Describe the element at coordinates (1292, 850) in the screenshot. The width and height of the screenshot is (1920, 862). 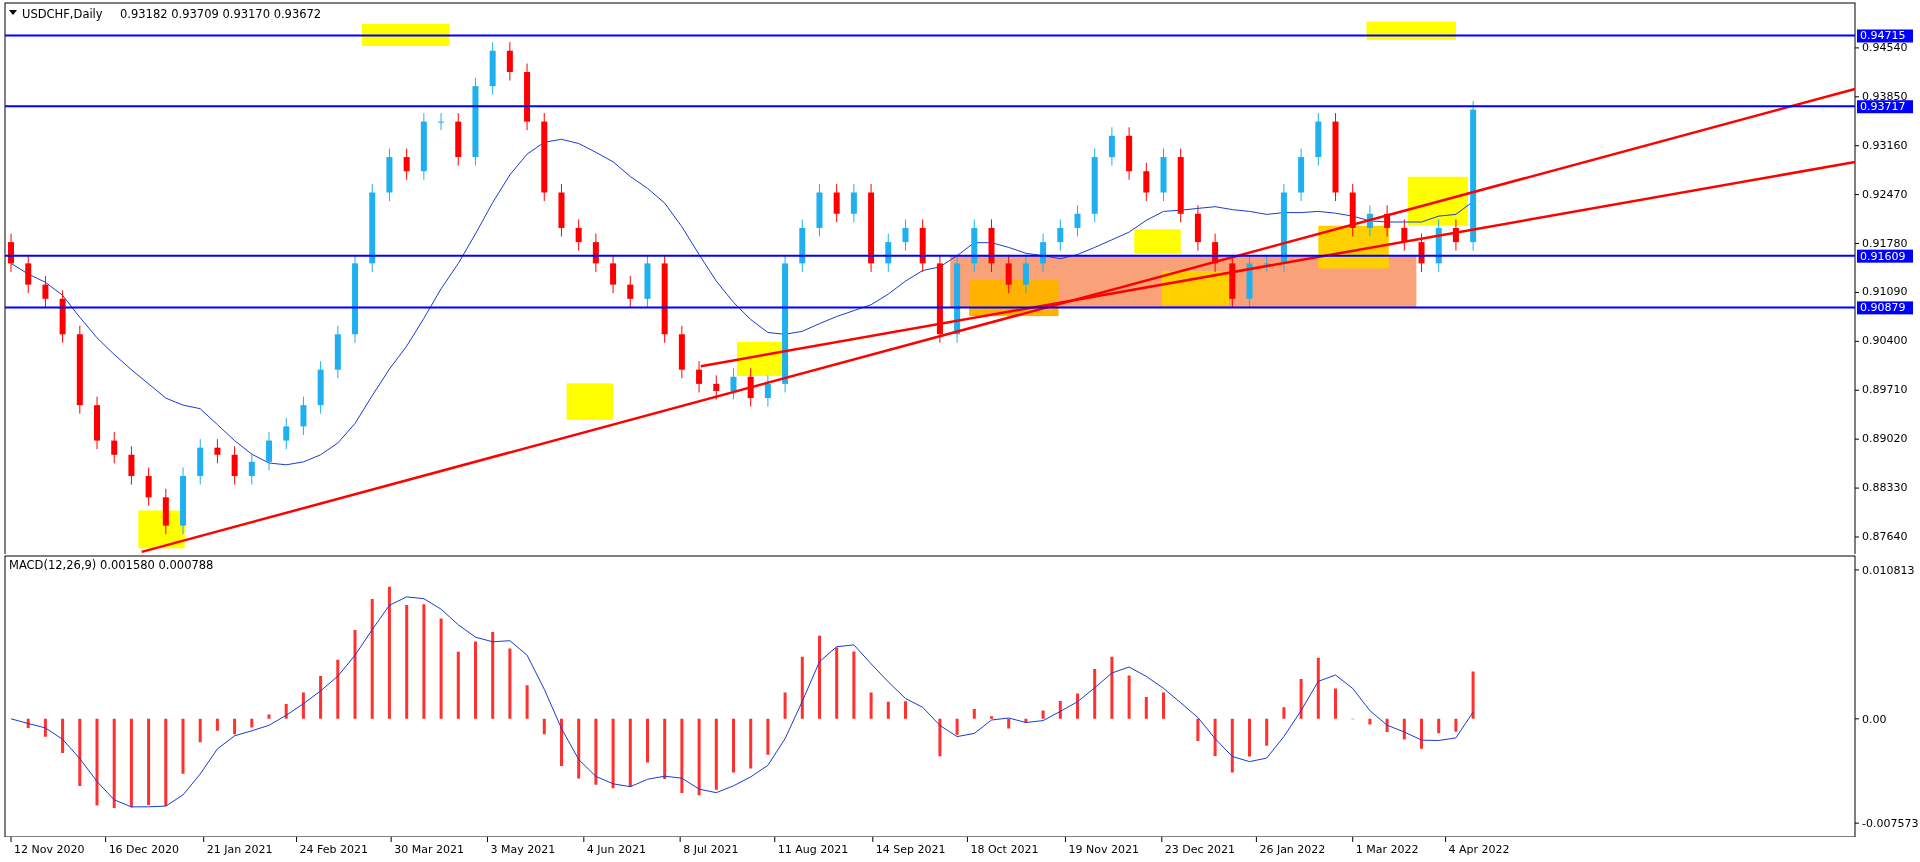
I see `date-axis-label: 26 Jan 2022` at that location.